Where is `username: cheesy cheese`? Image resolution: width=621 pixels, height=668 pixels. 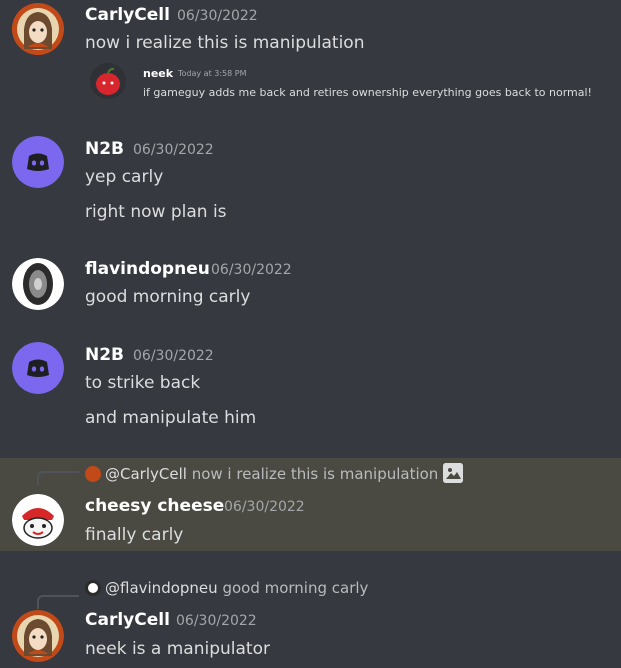
username: cheesy cheese is located at coordinates (154, 506).